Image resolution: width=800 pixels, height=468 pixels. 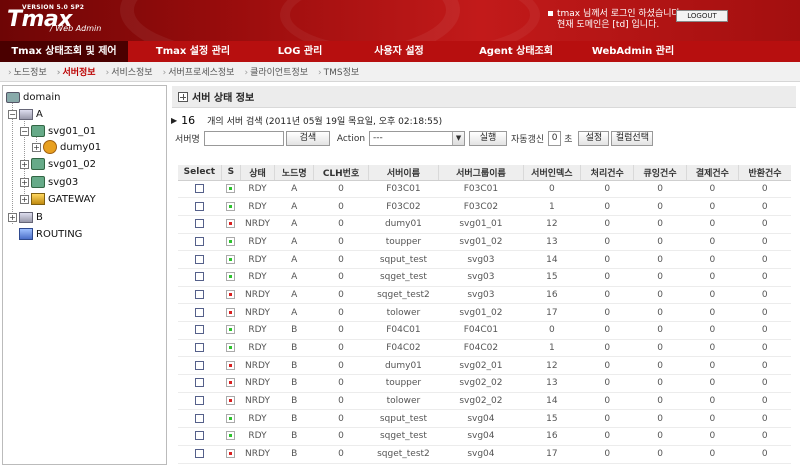 I want to click on table-row: NRDY A 0 tolower svg01_02 17 0 0 0 0, so click(x=484, y=312).